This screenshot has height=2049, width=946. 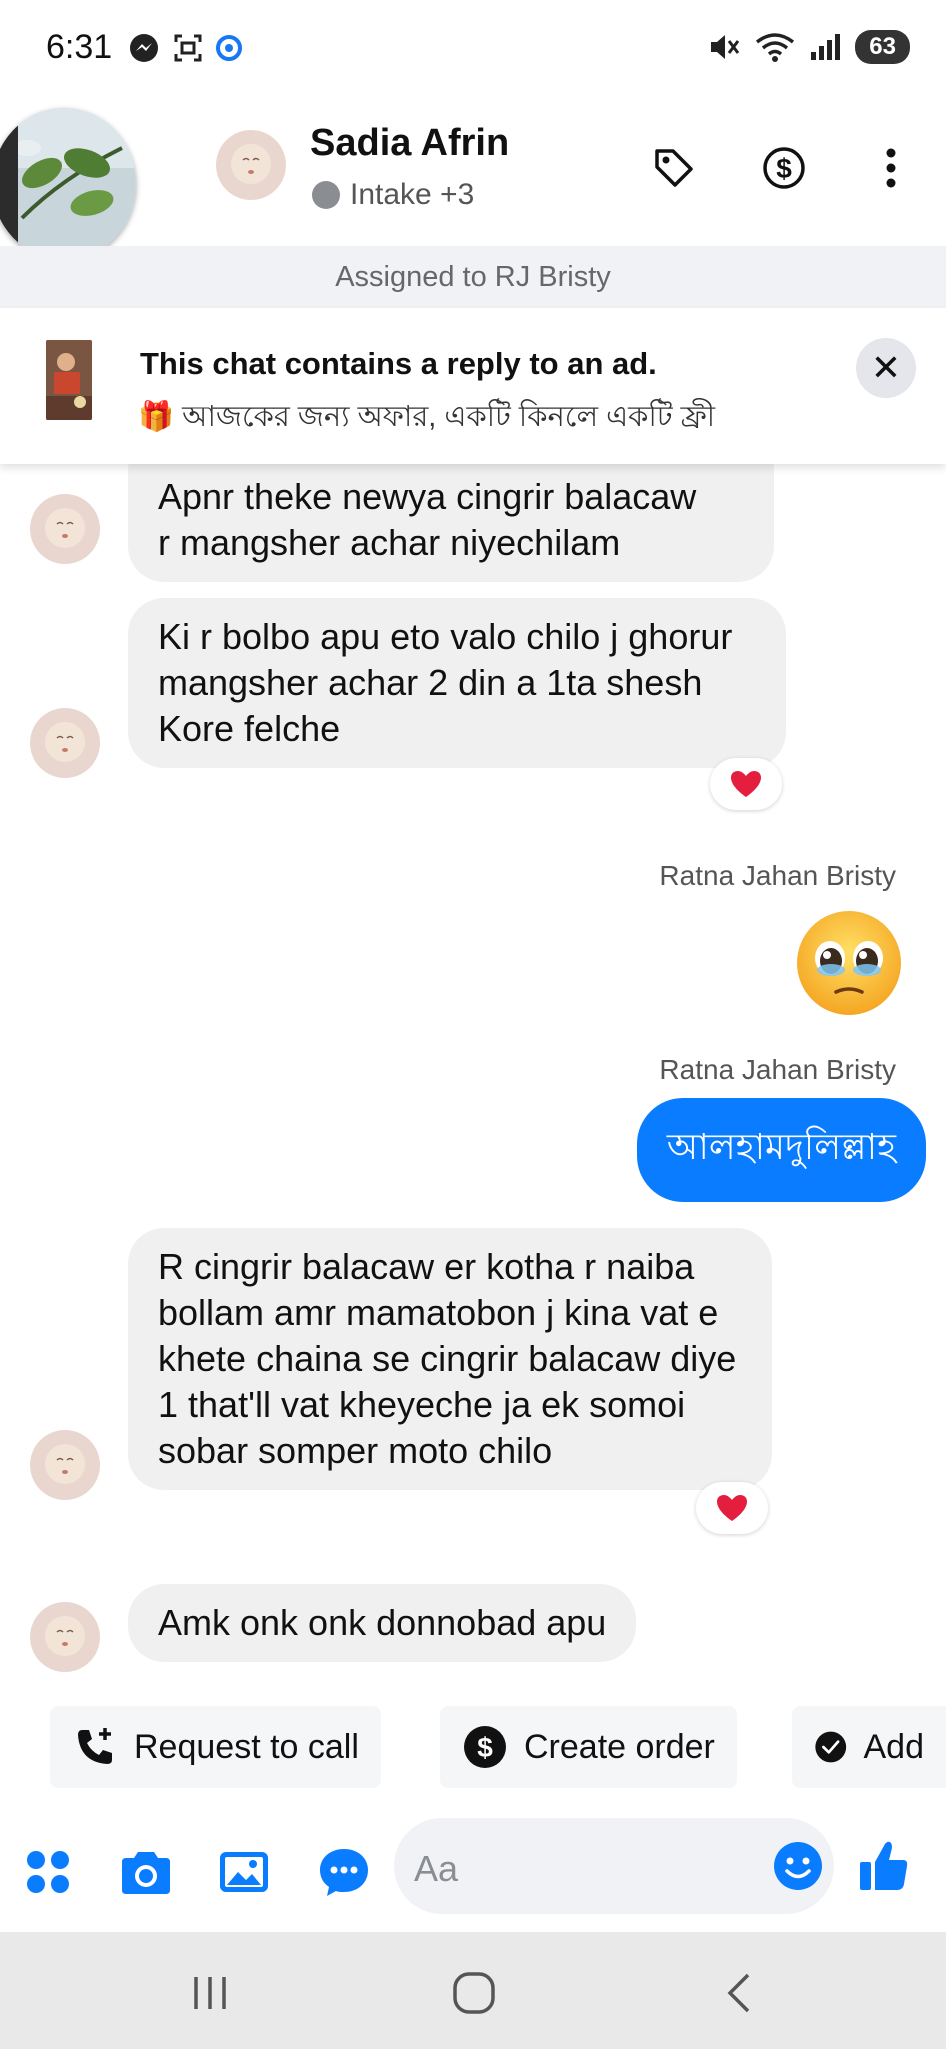 I want to click on close-icon: ✕, so click(x=886, y=367).